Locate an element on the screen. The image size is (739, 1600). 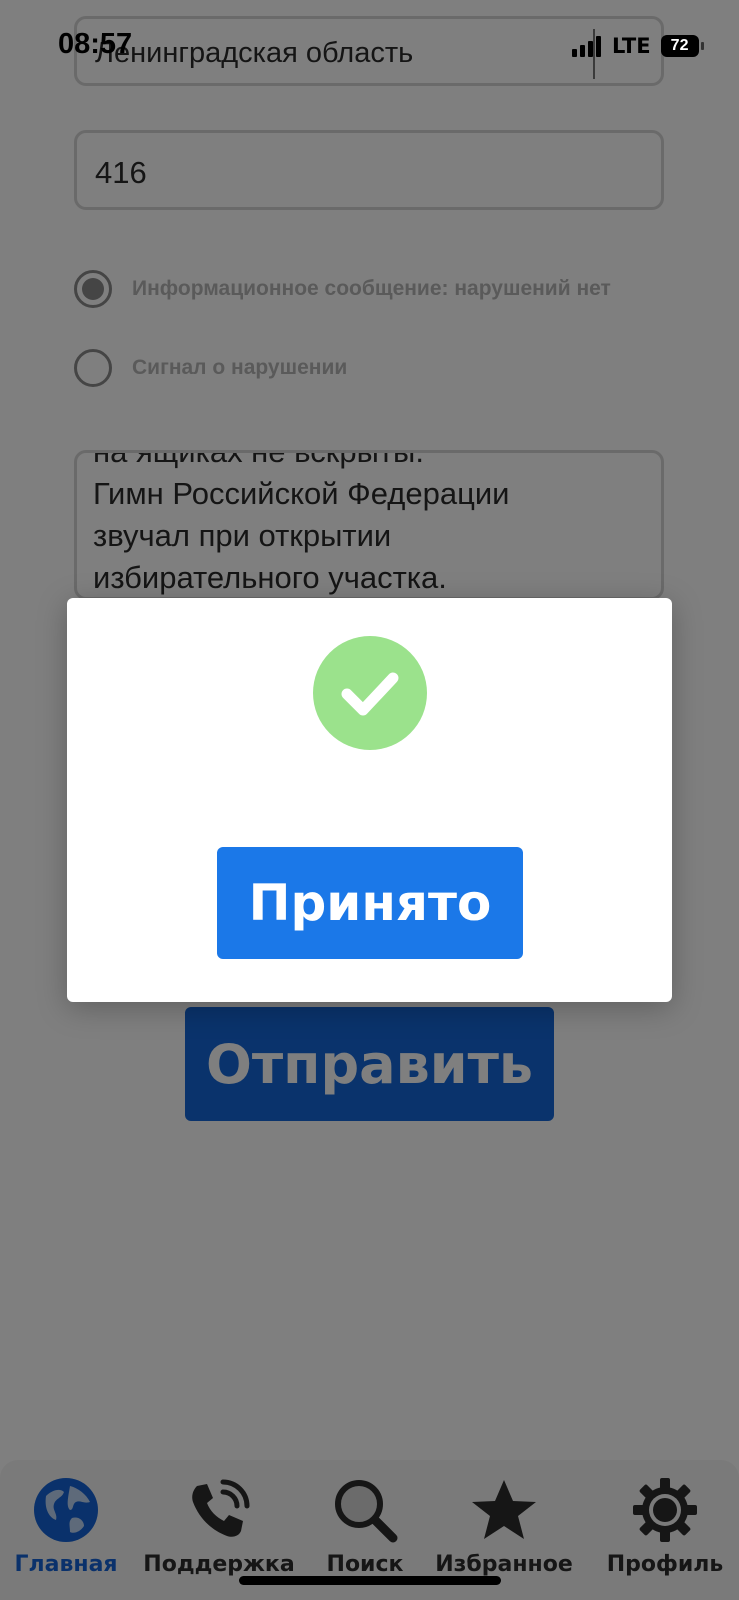
network-type: LTE is located at coordinates (631, 46).